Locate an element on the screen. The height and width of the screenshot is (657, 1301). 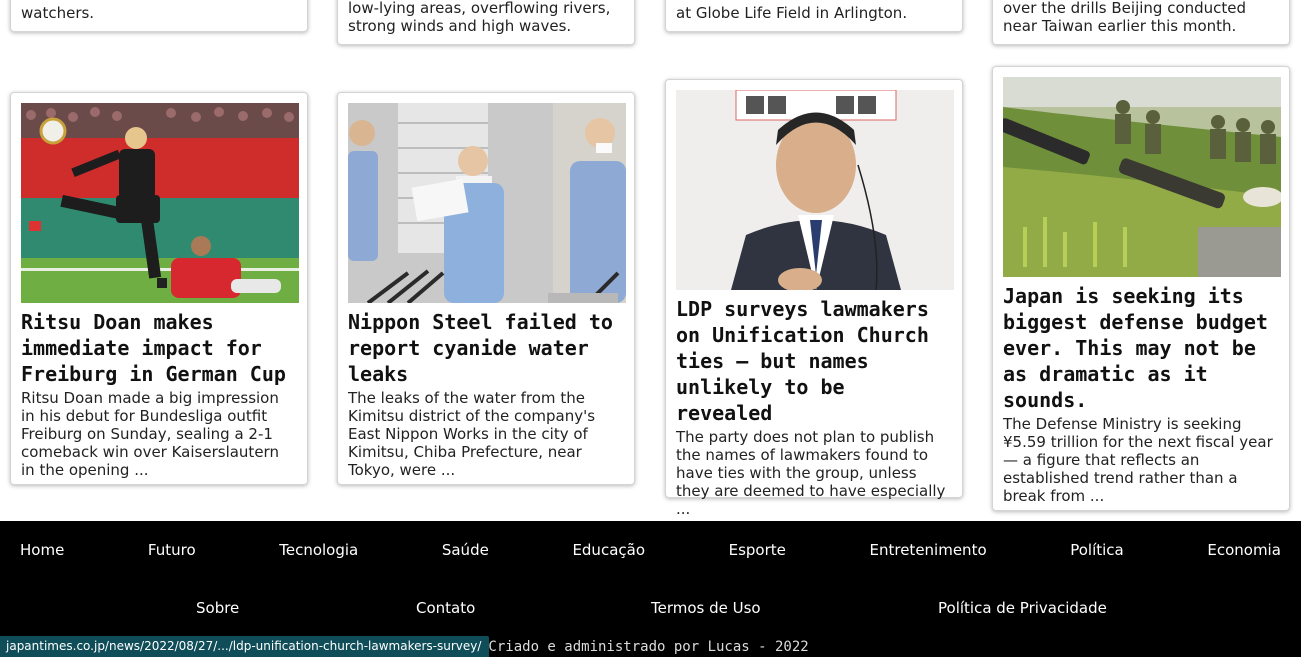
press-conference-photo is located at coordinates (487, 203).